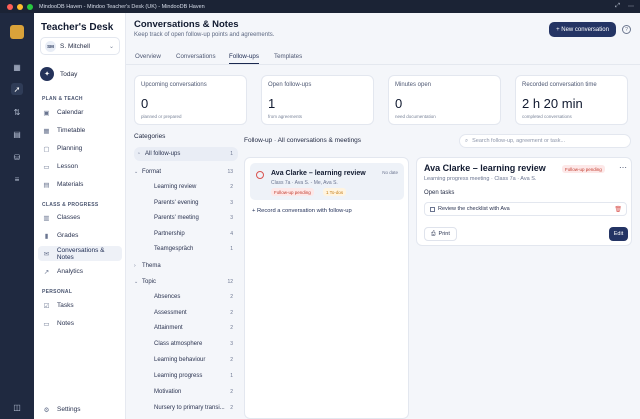 The height and width of the screenshot is (419, 640). Describe the element at coordinates (231, 234) in the screenshot. I see `category-count: 4` at that location.